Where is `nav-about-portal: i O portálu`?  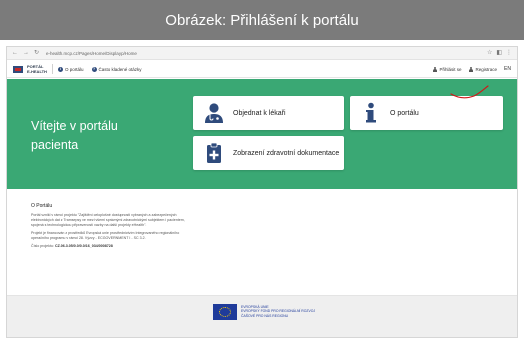 nav-about-portal: i O portálu is located at coordinates (71, 69).